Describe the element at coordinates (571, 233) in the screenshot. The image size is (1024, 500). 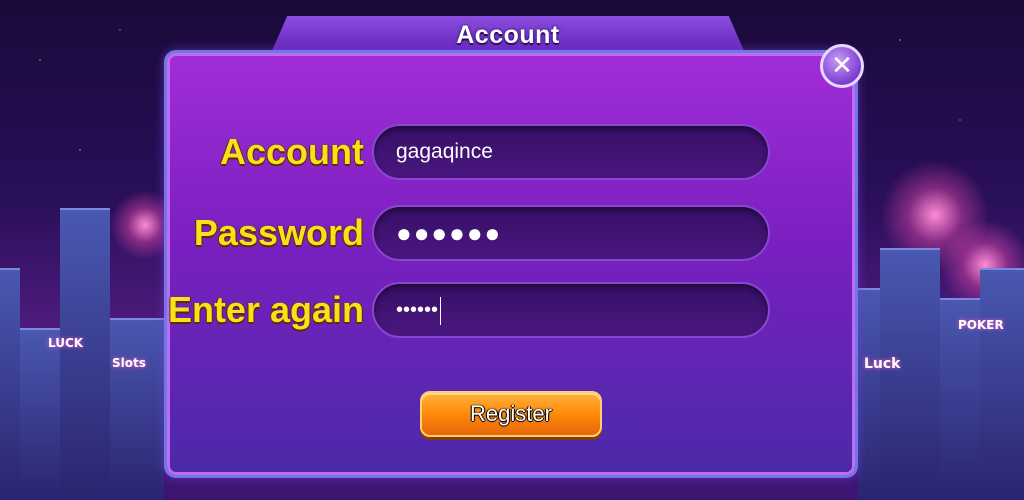
I see `password-input: ●●●●●●` at that location.